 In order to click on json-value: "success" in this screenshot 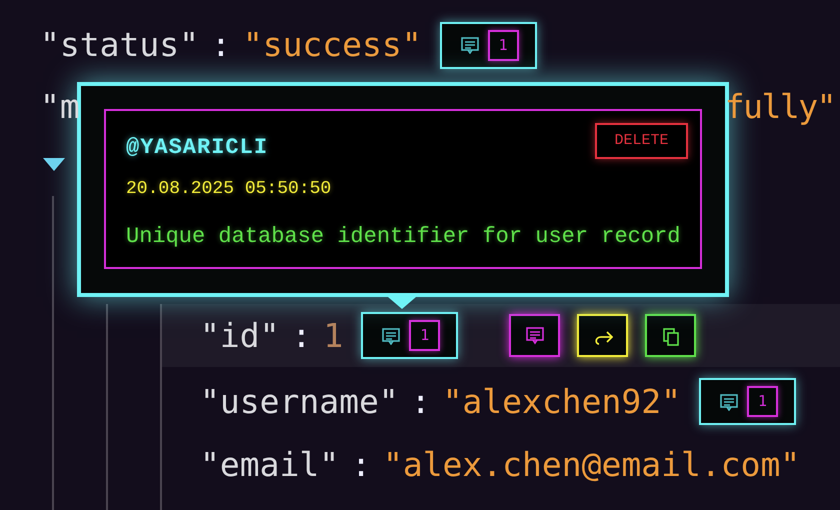, I will do `click(332, 45)`.